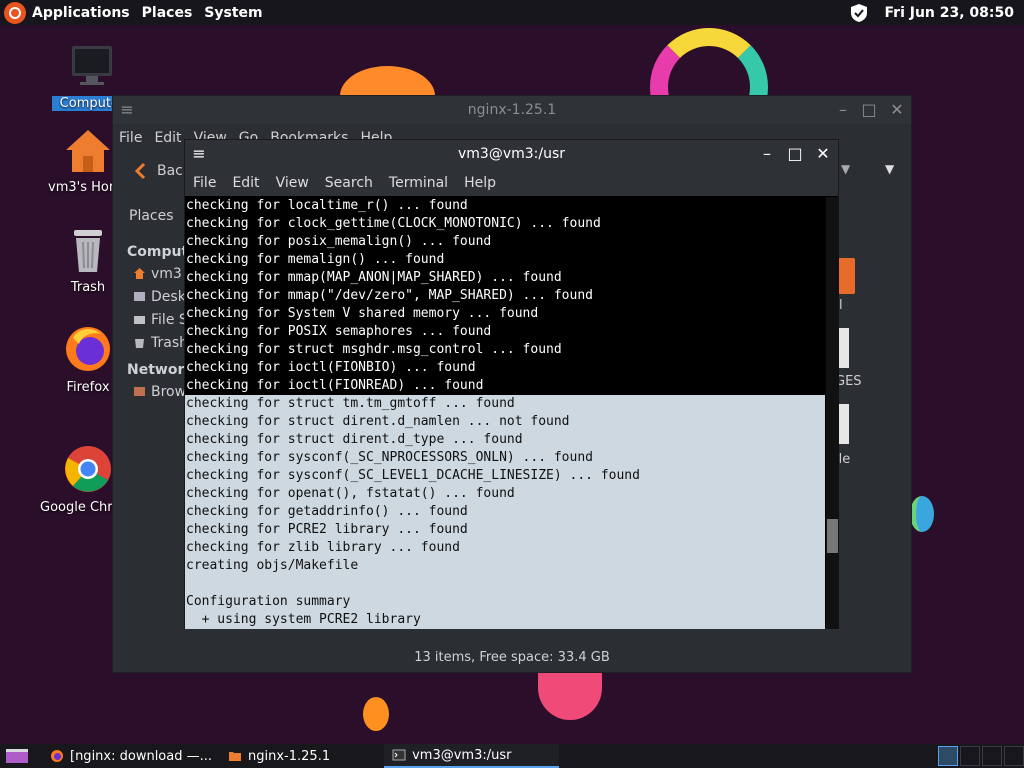 The height and width of the screenshot is (768, 1024). I want to click on wallpaper-small-orange, so click(376, 714).